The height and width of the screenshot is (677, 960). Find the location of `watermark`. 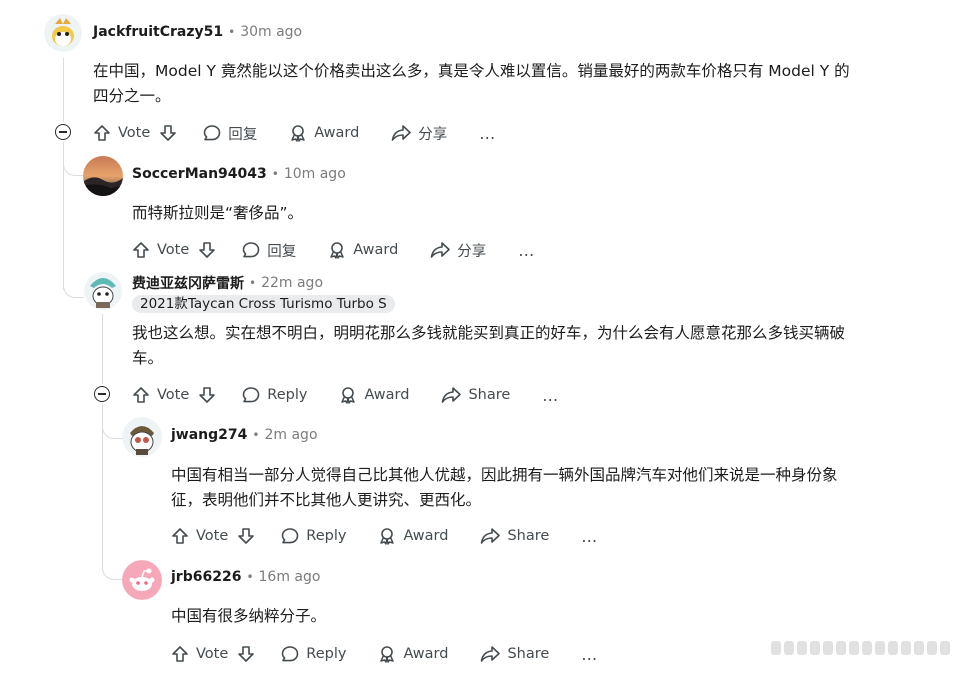

watermark is located at coordinates (860, 648).